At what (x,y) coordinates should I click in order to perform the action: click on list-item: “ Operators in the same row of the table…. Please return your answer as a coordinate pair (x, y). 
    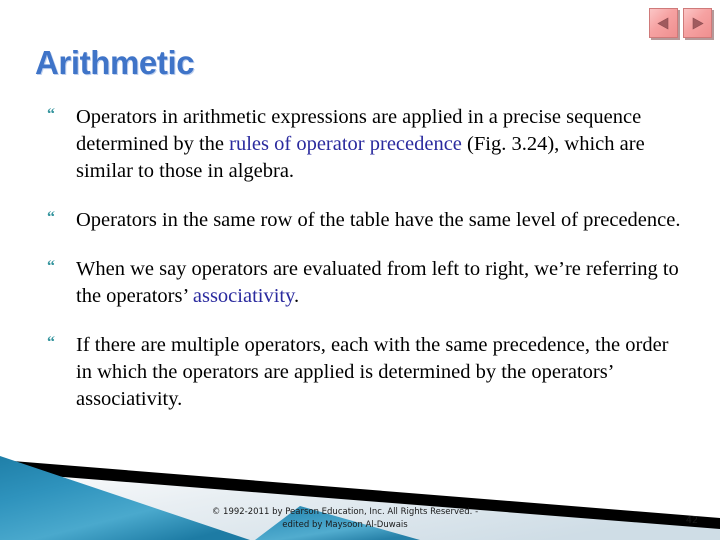
    Looking at the image, I should click on (364, 220).